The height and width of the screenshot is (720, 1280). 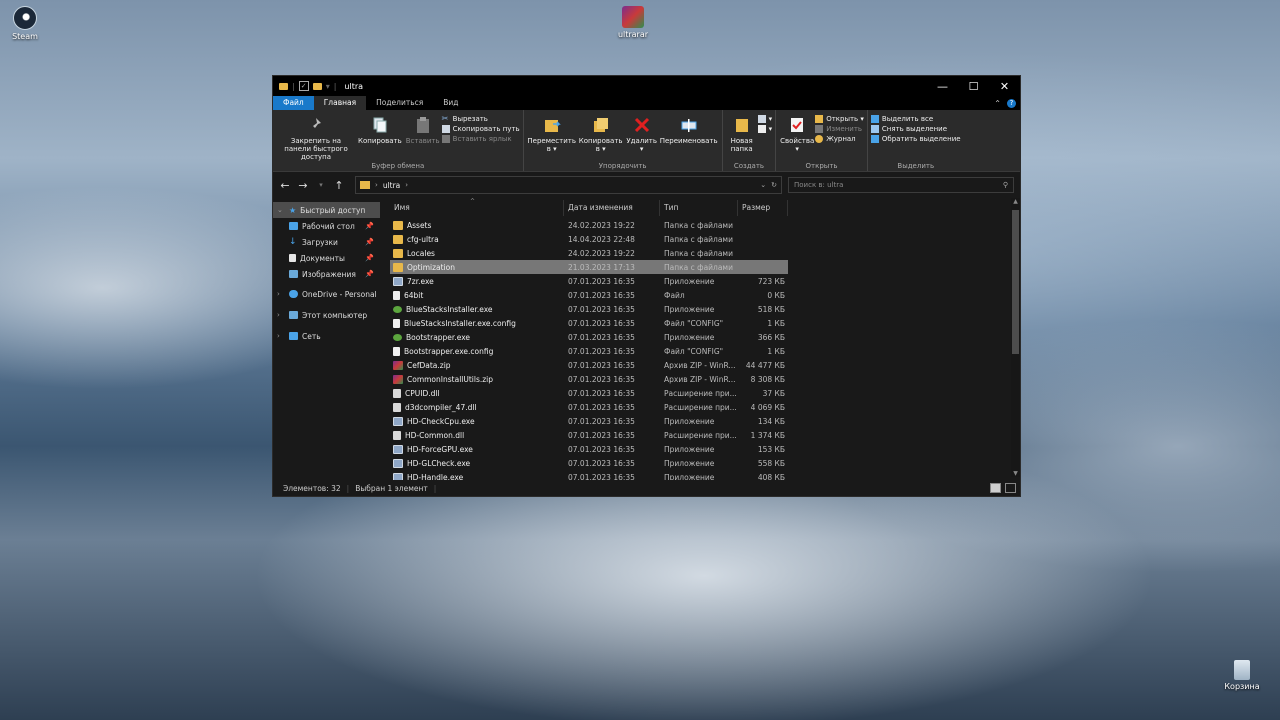 What do you see at coordinates (326, 210) in the screenshot?
I see `sidebar-item-quick-access: ⌄ ★ Быстрый доступ` at bounding box center [326, 210].